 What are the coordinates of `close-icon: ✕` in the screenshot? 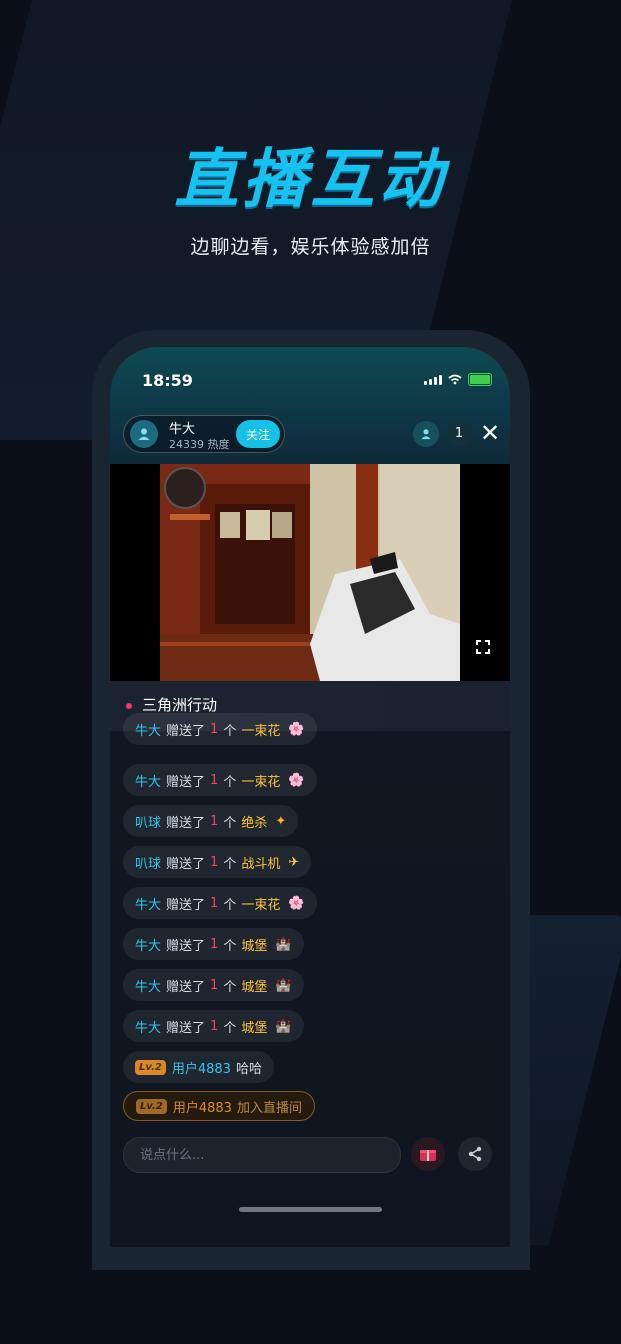 It's located at (490, 434).